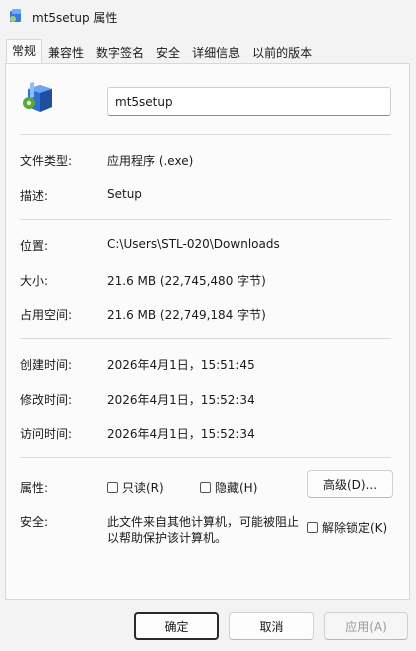 The image size is (416, 651). What do you see at coordinates (249, 101) in the screenshot?
I see `file-name-input` at bounding box center [249, 101].